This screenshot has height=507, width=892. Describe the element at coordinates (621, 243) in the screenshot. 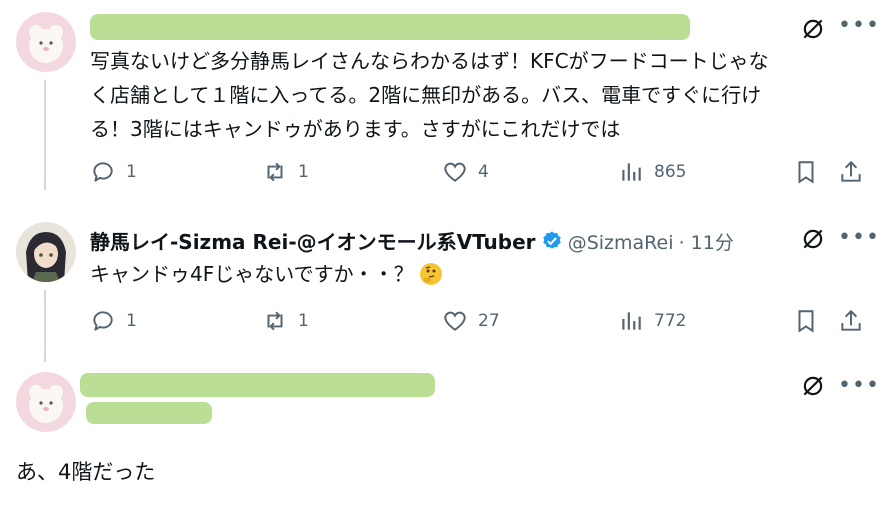

I see `handle: @SizmaRei` at that location.